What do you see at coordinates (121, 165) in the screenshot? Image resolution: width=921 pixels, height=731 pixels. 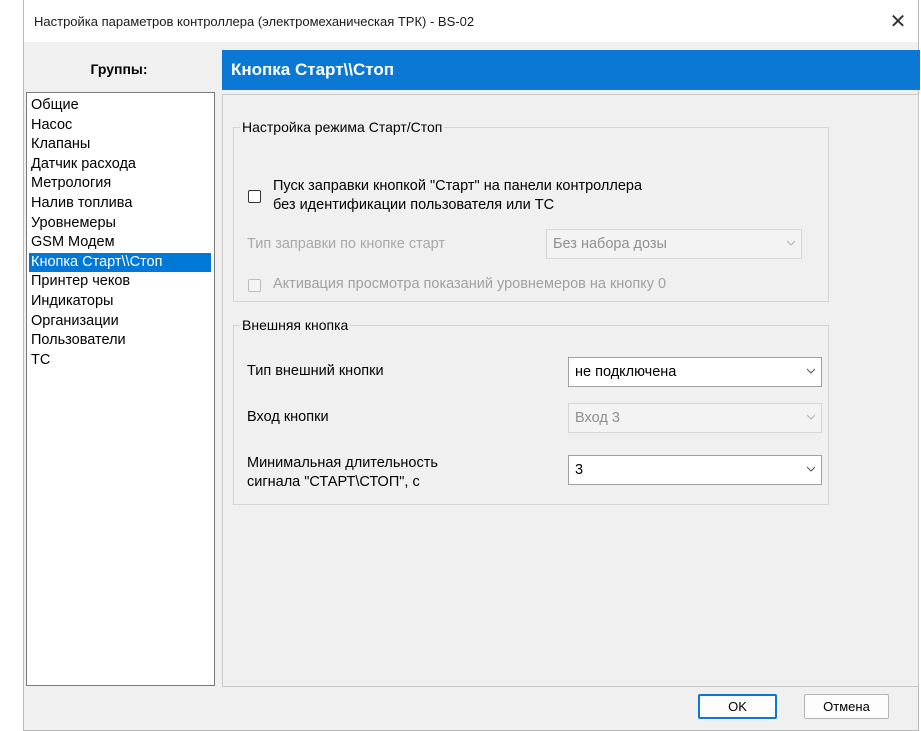 I see `group-item-flow-sensor: Датчик расхода` at bounding box center [121, 165].